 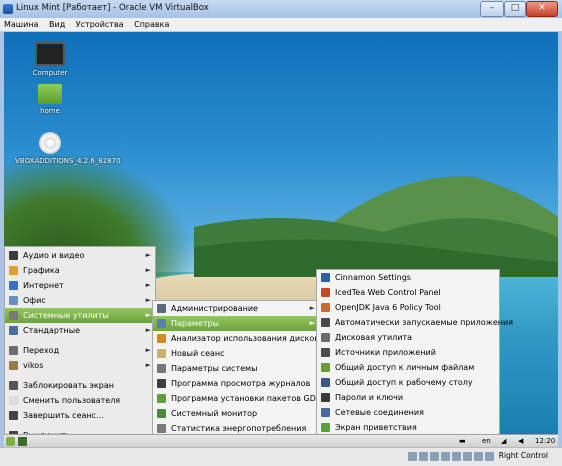 I want to click on desktop-sharing-icon, so click(x=325, y=382).